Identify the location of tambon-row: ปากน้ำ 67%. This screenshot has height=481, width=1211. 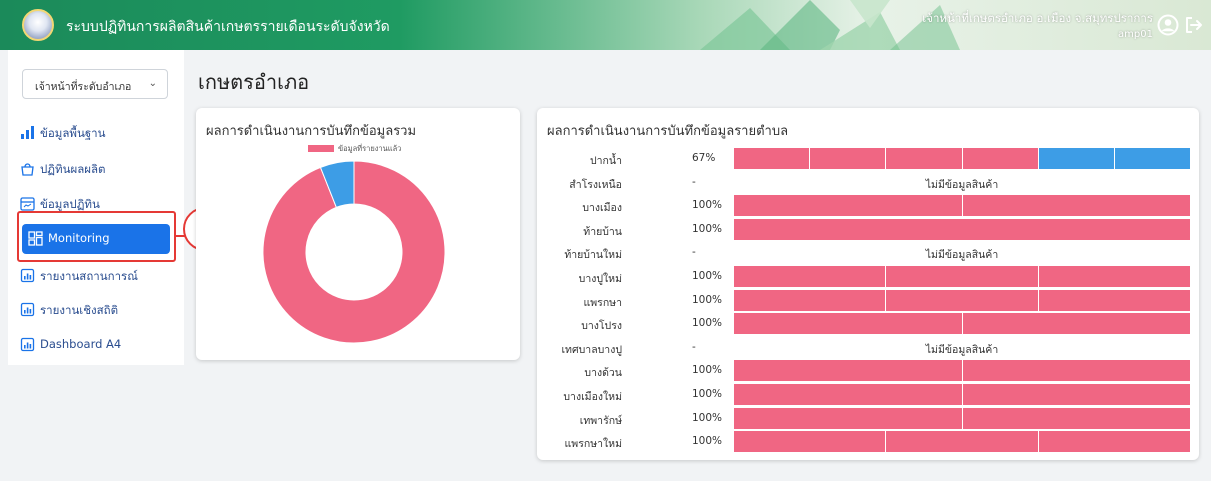
(868, 159).